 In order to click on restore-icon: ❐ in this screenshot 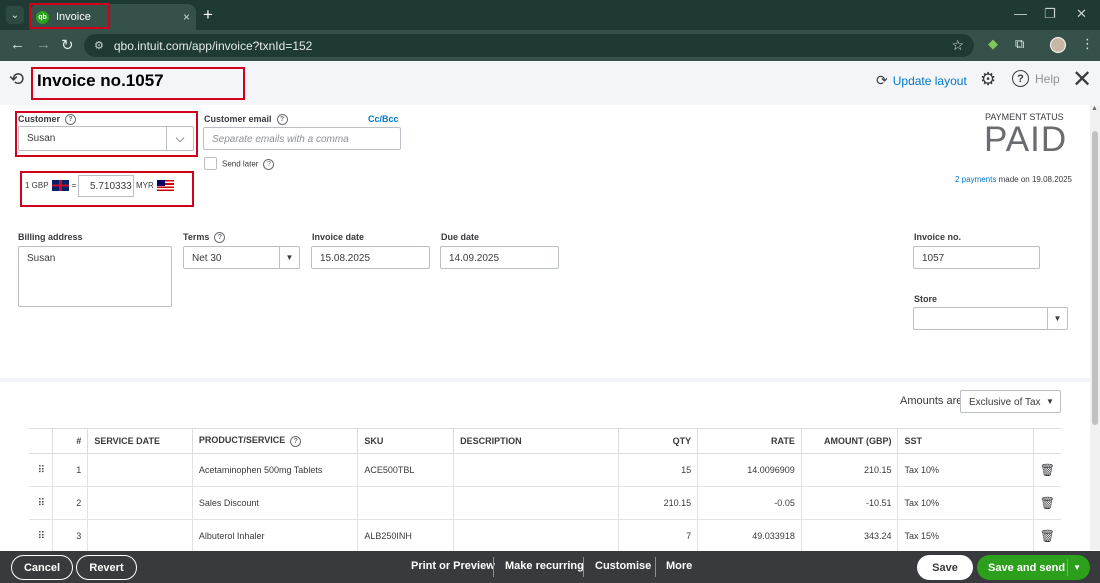, I will do `click(1050, 14)`.